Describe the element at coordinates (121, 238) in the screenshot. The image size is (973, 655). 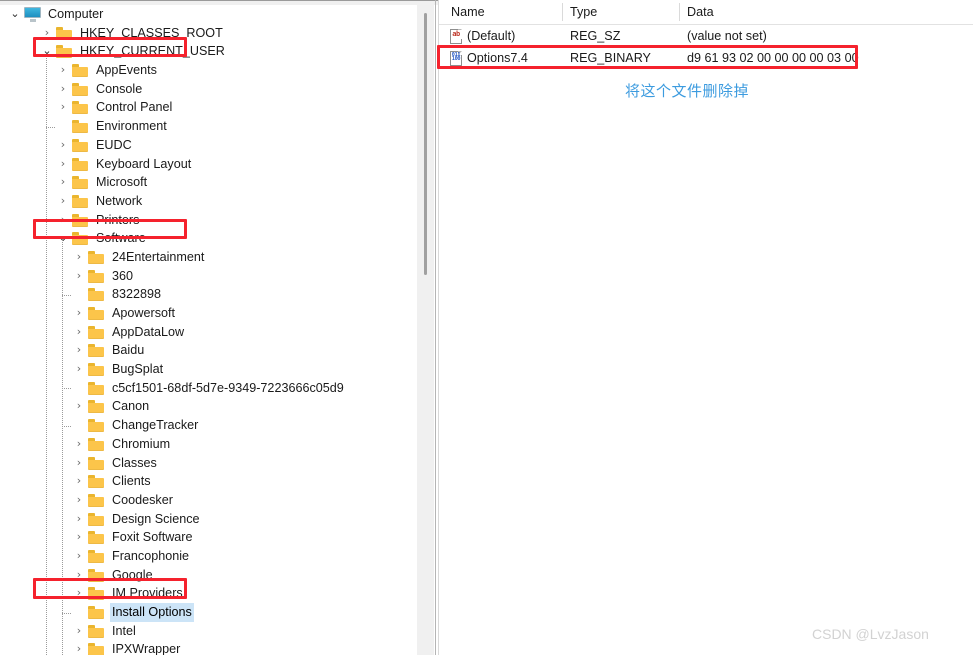
I see `tree-item-label: Software` at that location.